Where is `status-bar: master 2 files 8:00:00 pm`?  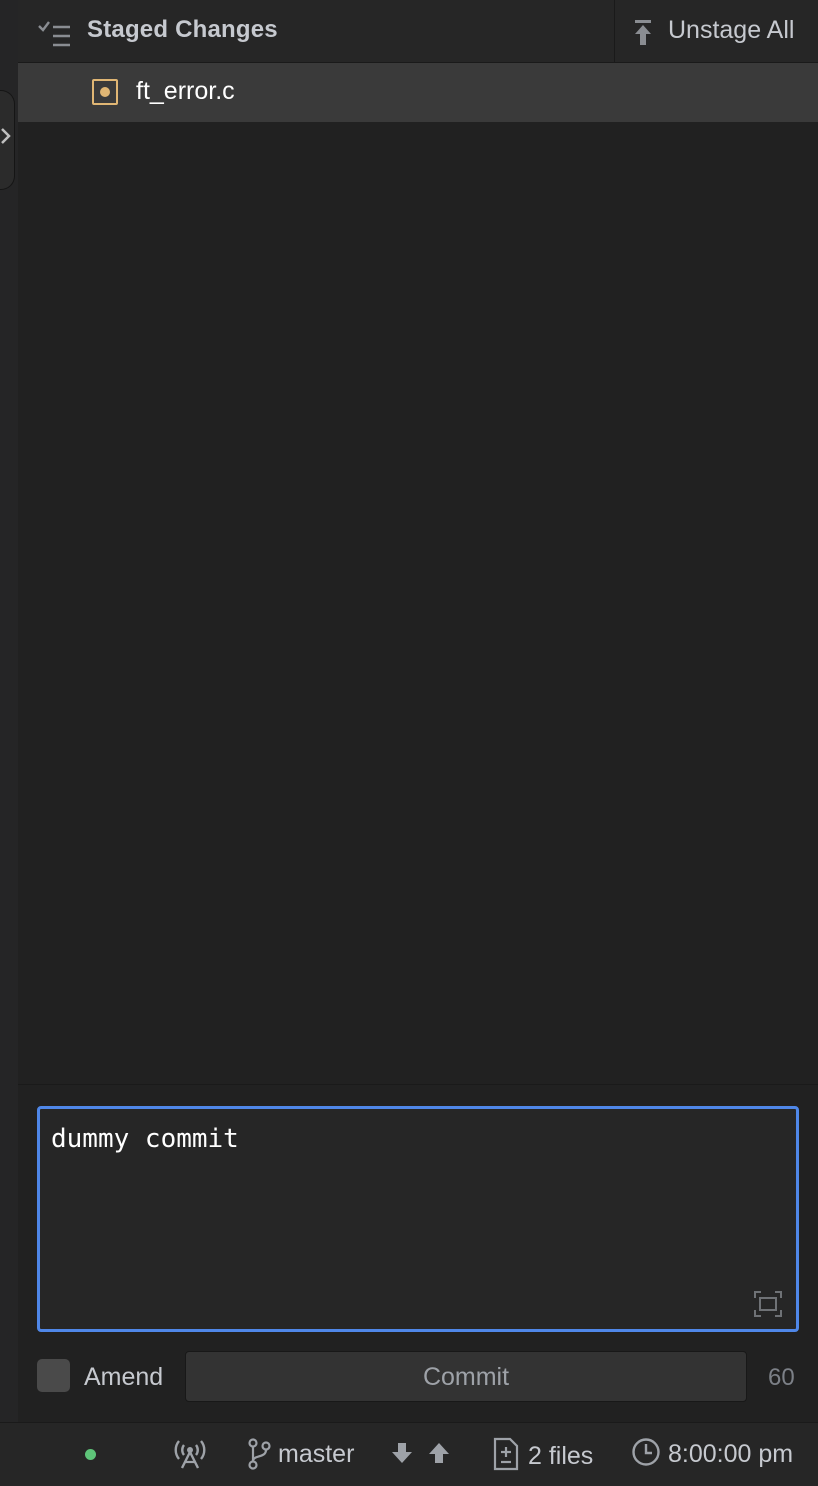
status-bar: master 2 files 8:00:00 pm is located at coordinates (409, 1454).